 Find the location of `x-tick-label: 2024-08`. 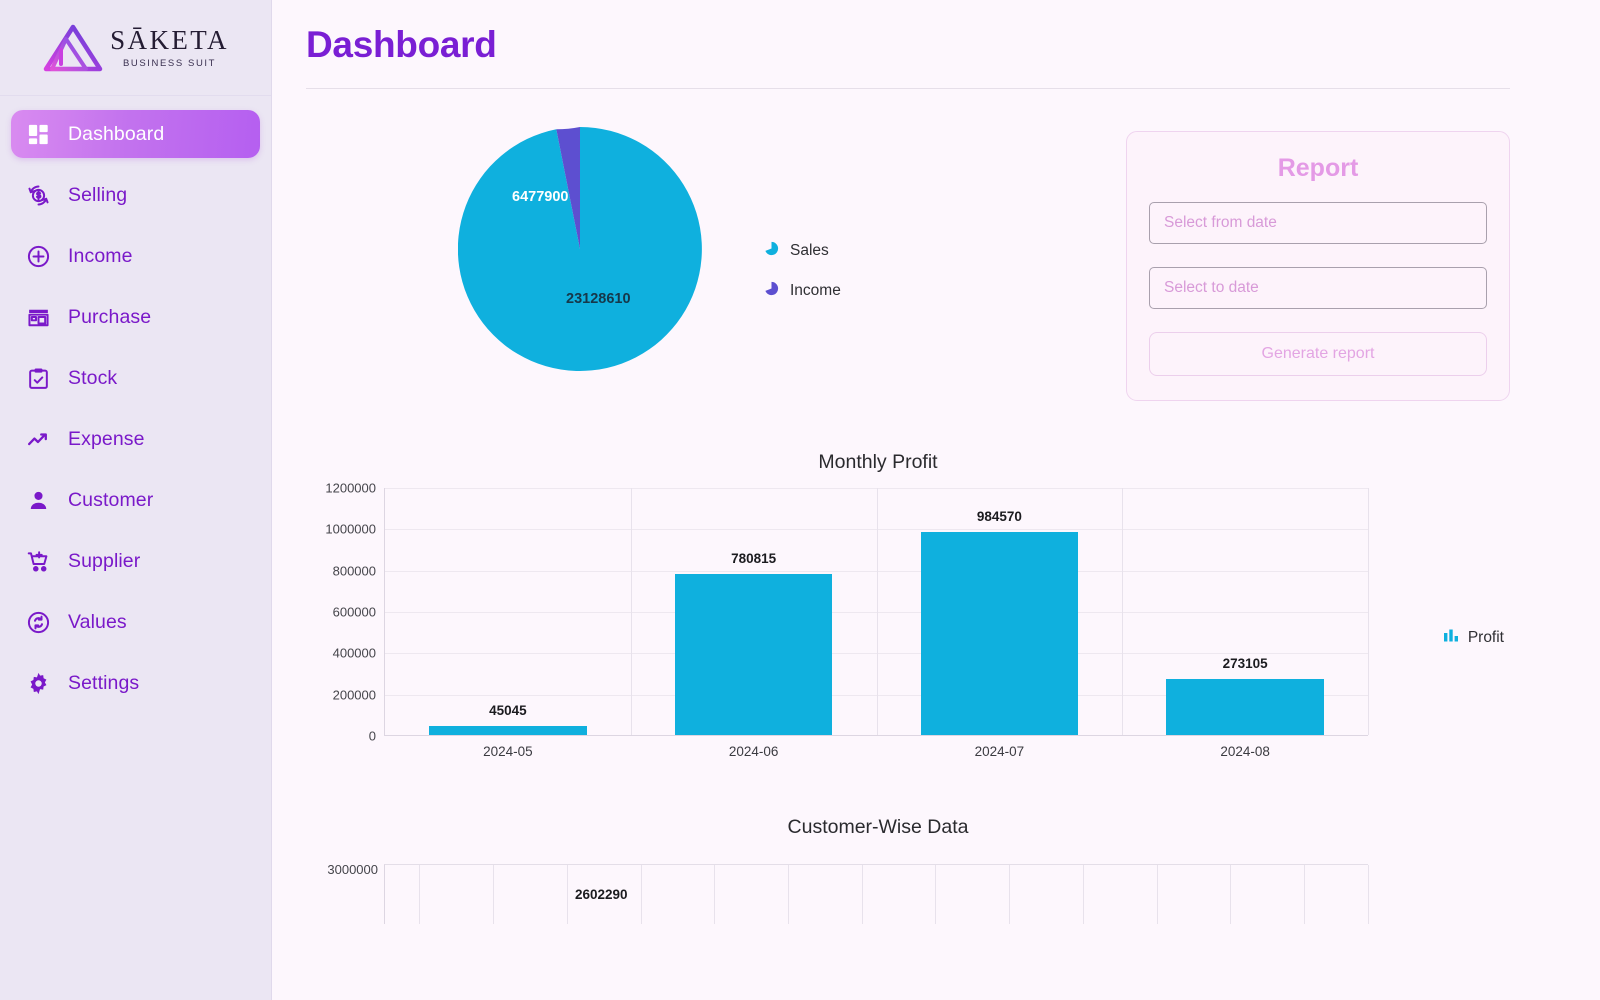

x-tick-label: 2024-08 is located at coordinates (1245, 751).